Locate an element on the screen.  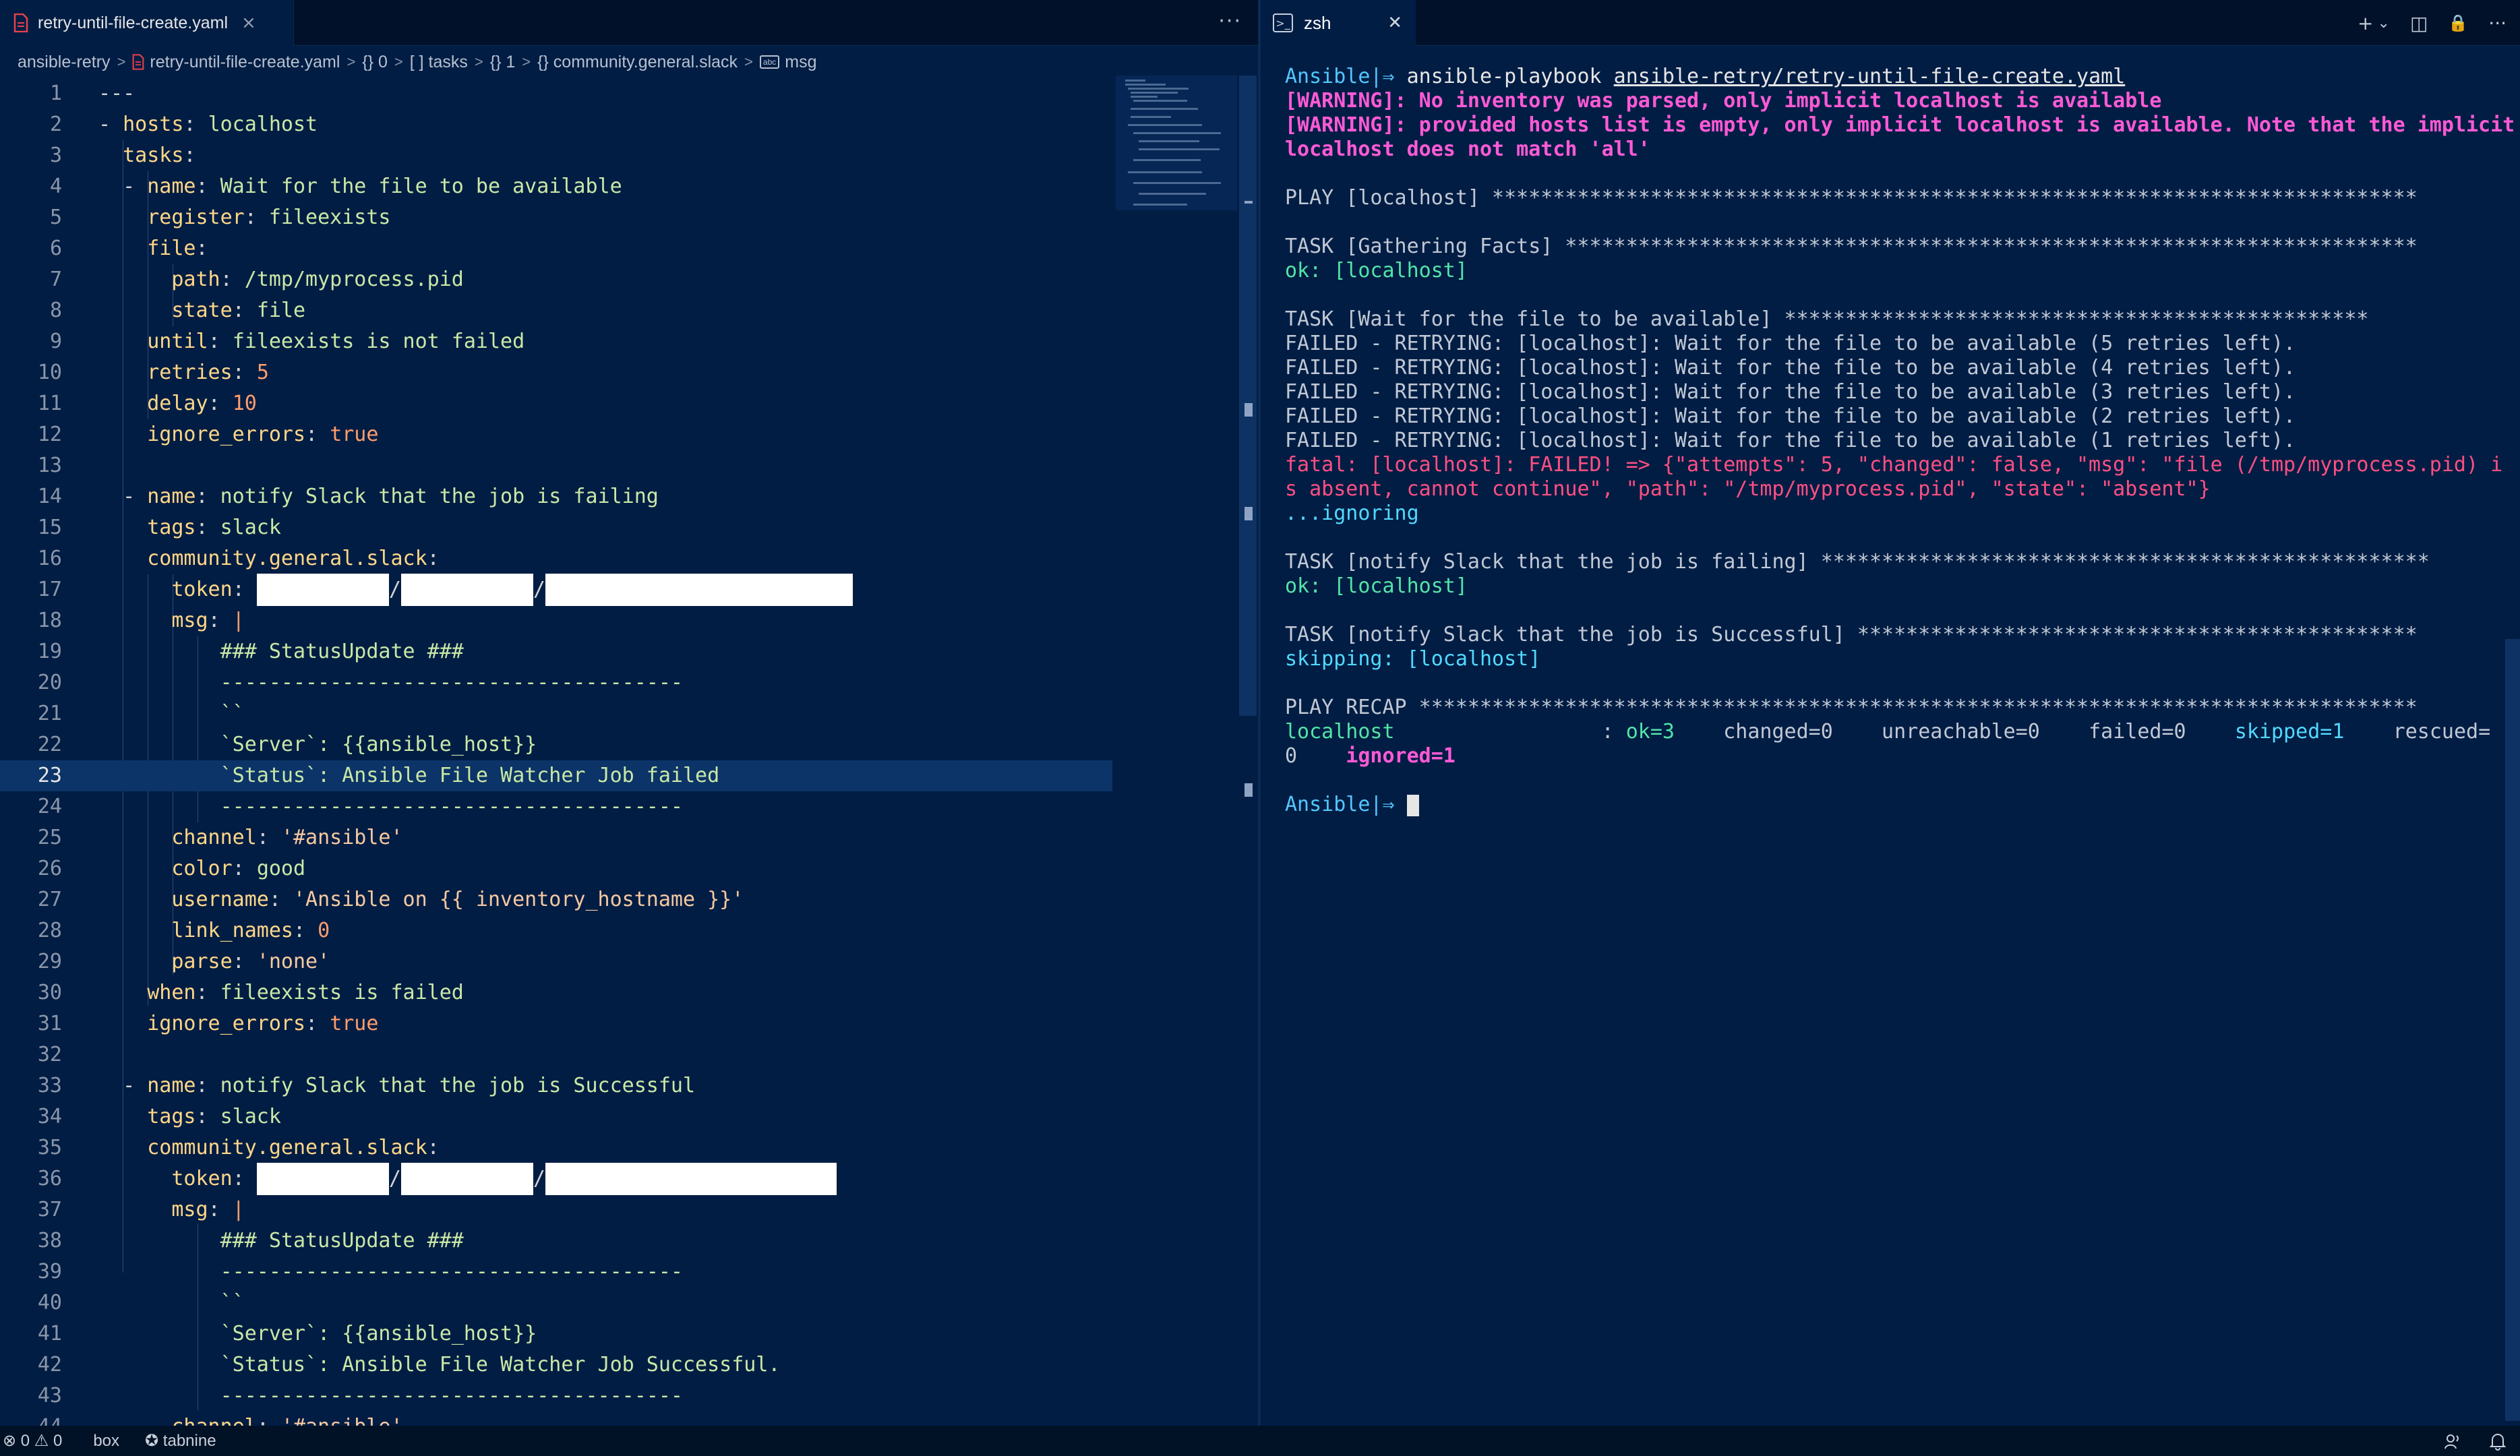
line-number: 36 is located at coordinates (49, 1178).